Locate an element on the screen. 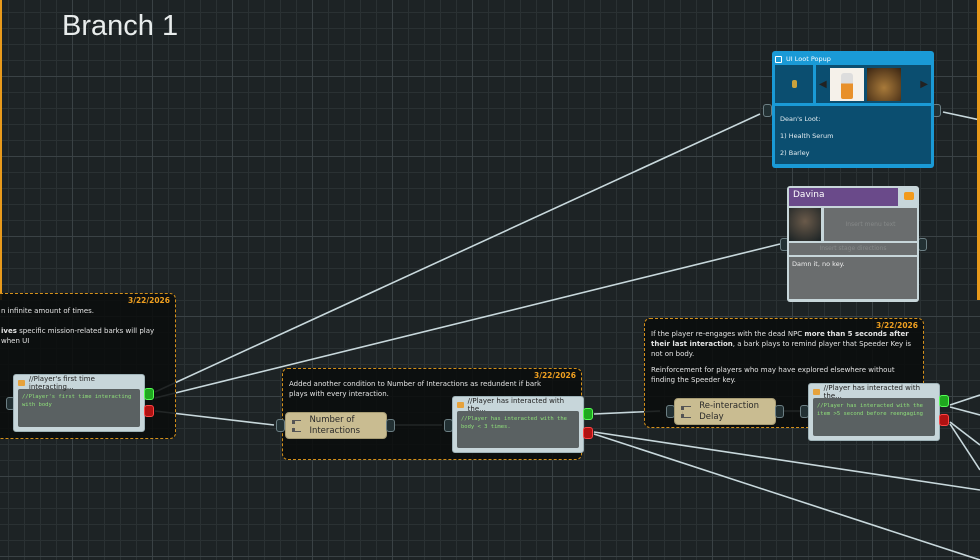  frame-edge-left is located at coordinates (1, 150).